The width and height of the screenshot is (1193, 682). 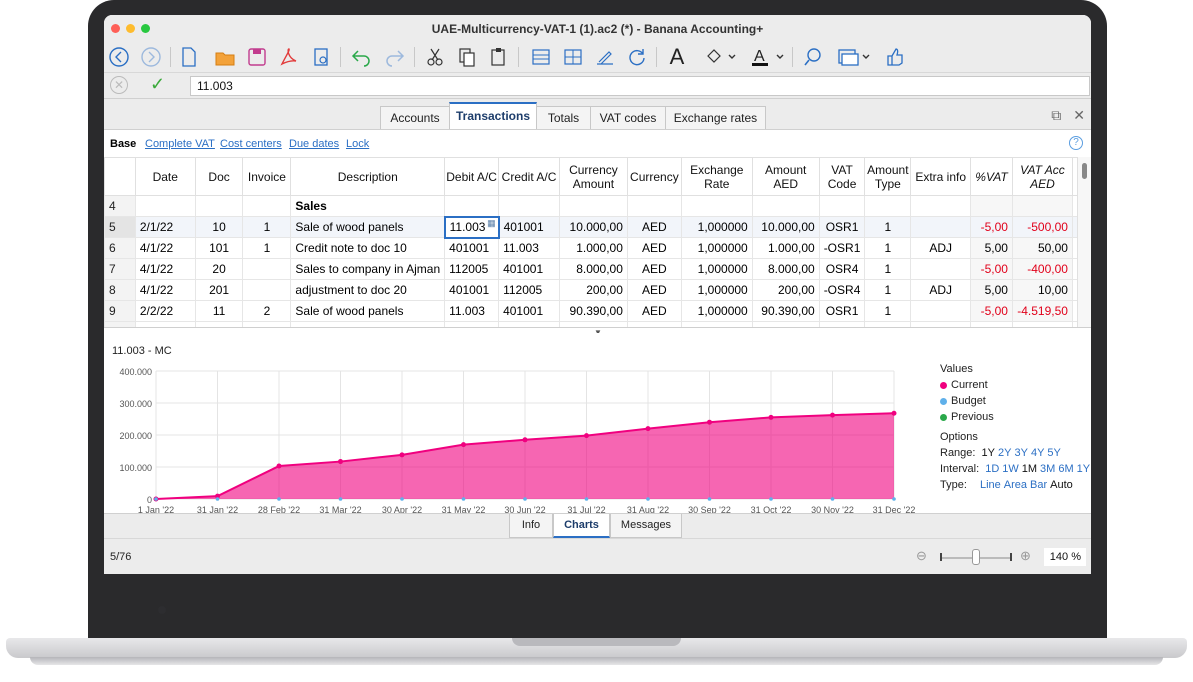 I want to click on column-header: Description, so click(x=368, y=176).